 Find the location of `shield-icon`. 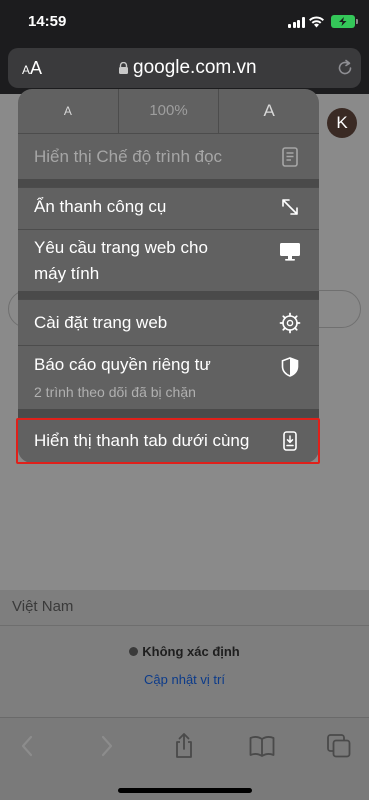

shield-icon is located at coordinates (290, 367).